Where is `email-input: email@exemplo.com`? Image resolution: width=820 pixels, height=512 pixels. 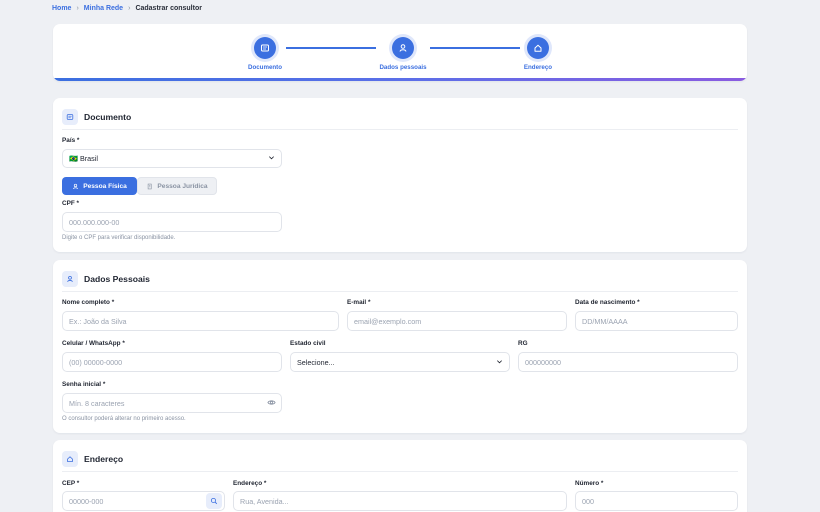 email-input: email@exemplo.com is located at coordinates (457, 321).